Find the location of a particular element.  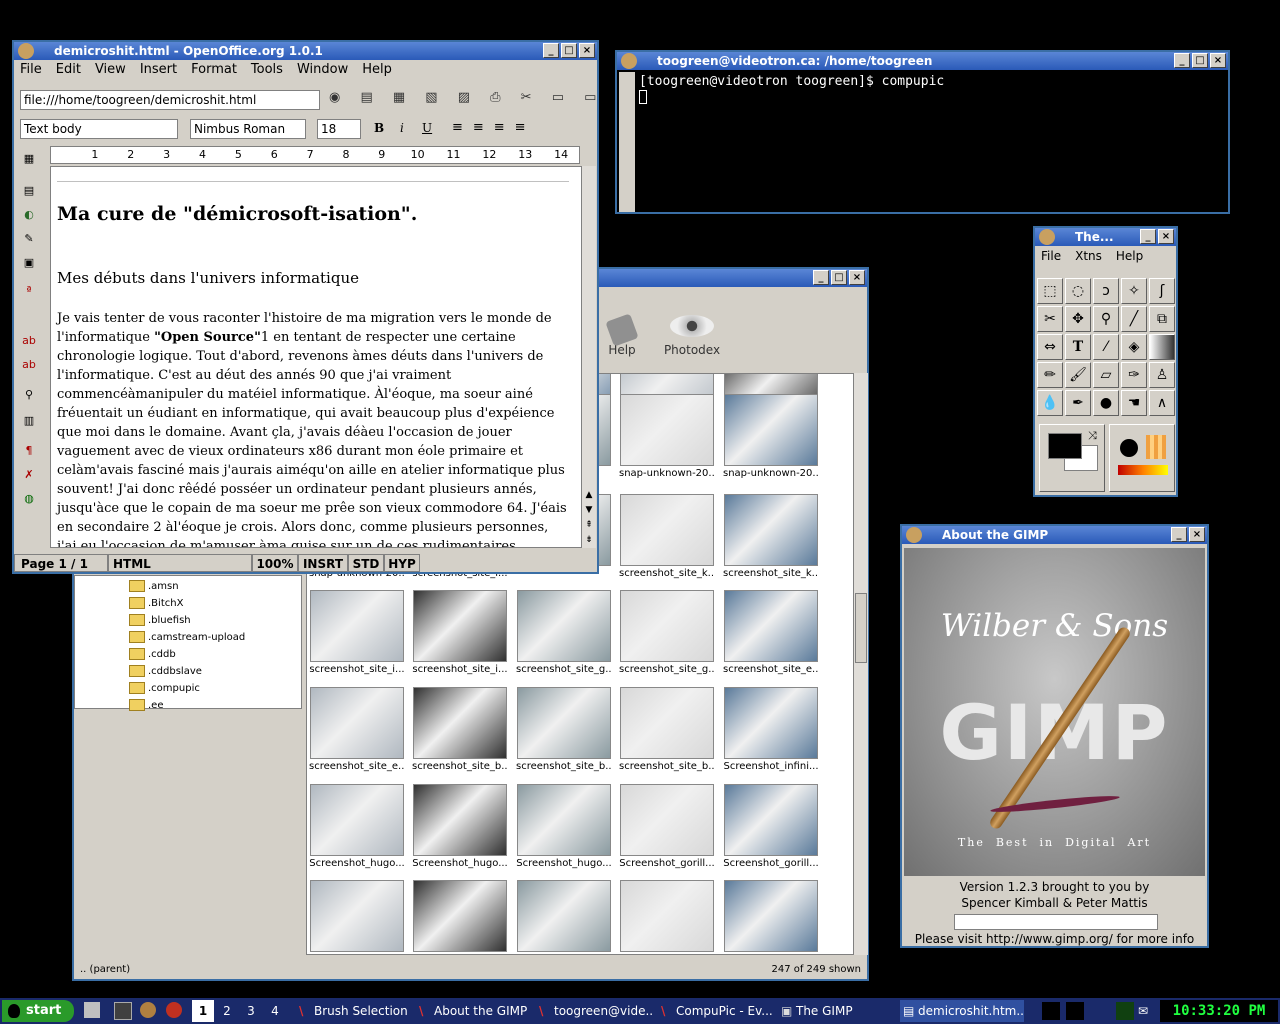

free-select-icon: ↄ is located at coordinates (1106, 291).